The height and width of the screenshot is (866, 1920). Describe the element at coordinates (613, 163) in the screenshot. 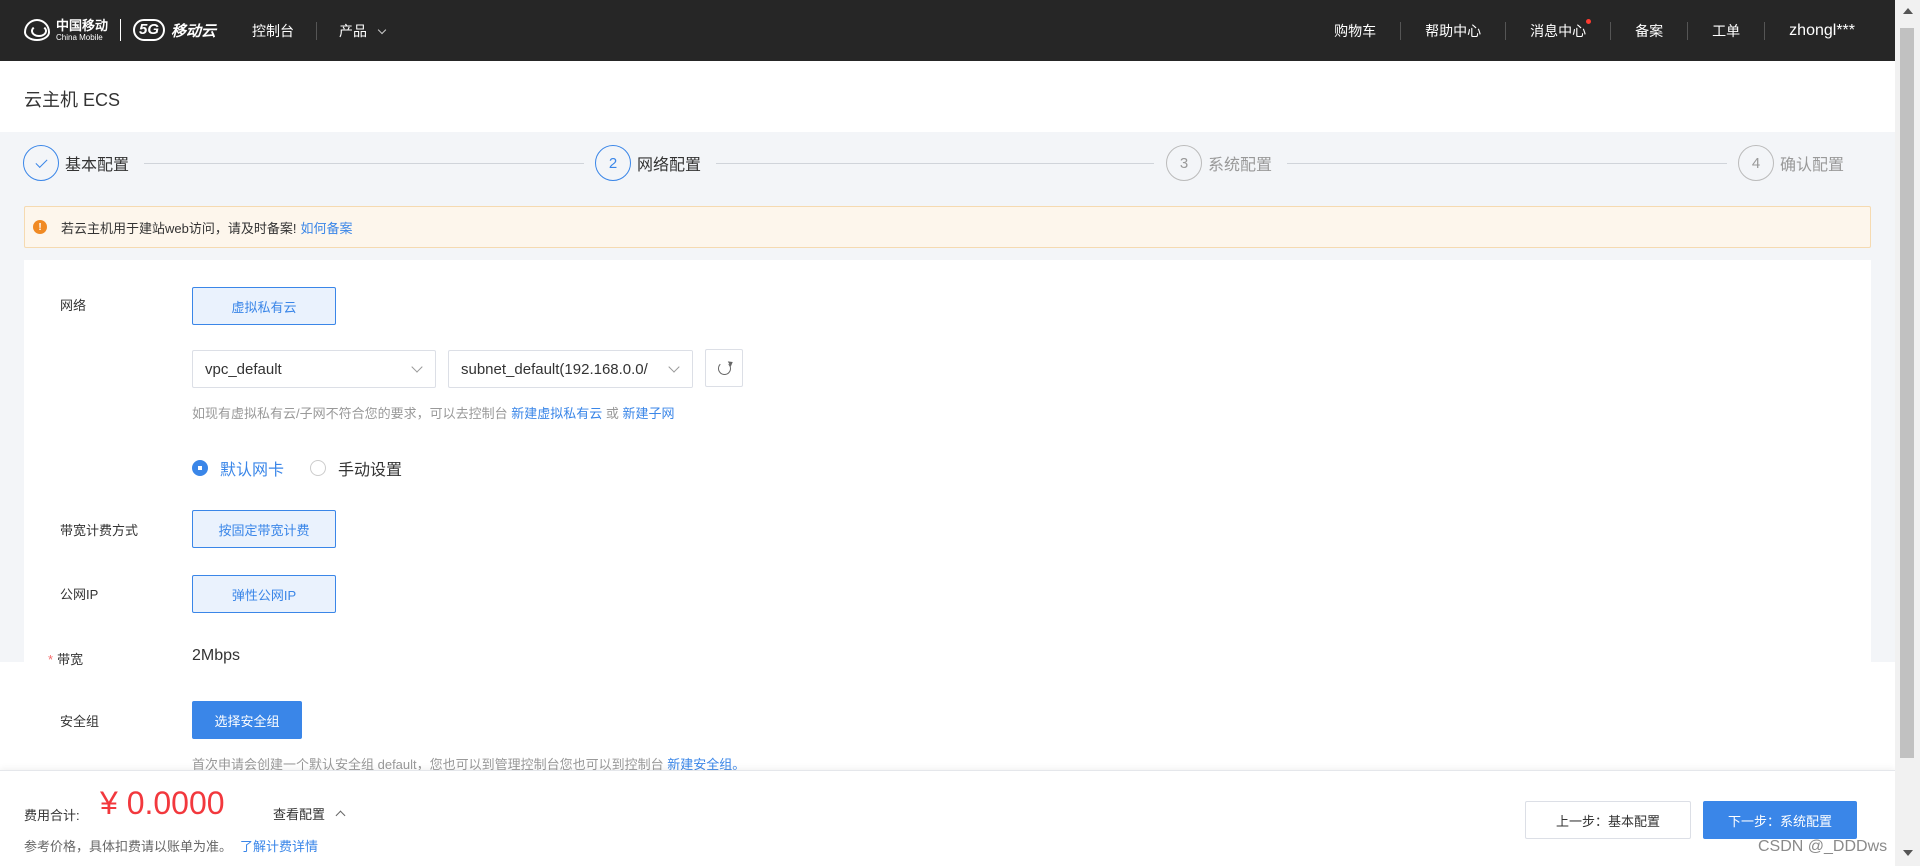

I see `step-number: 2` at that location.